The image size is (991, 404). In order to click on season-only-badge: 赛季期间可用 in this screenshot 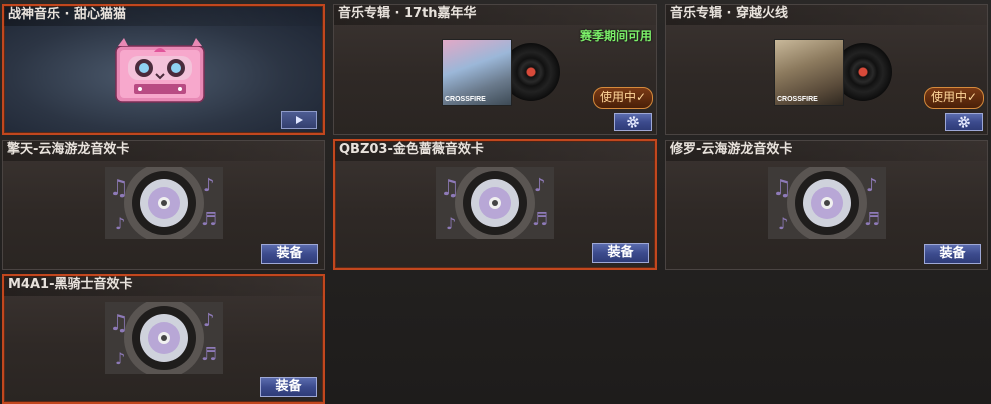, I will do `click(615, 36)`.